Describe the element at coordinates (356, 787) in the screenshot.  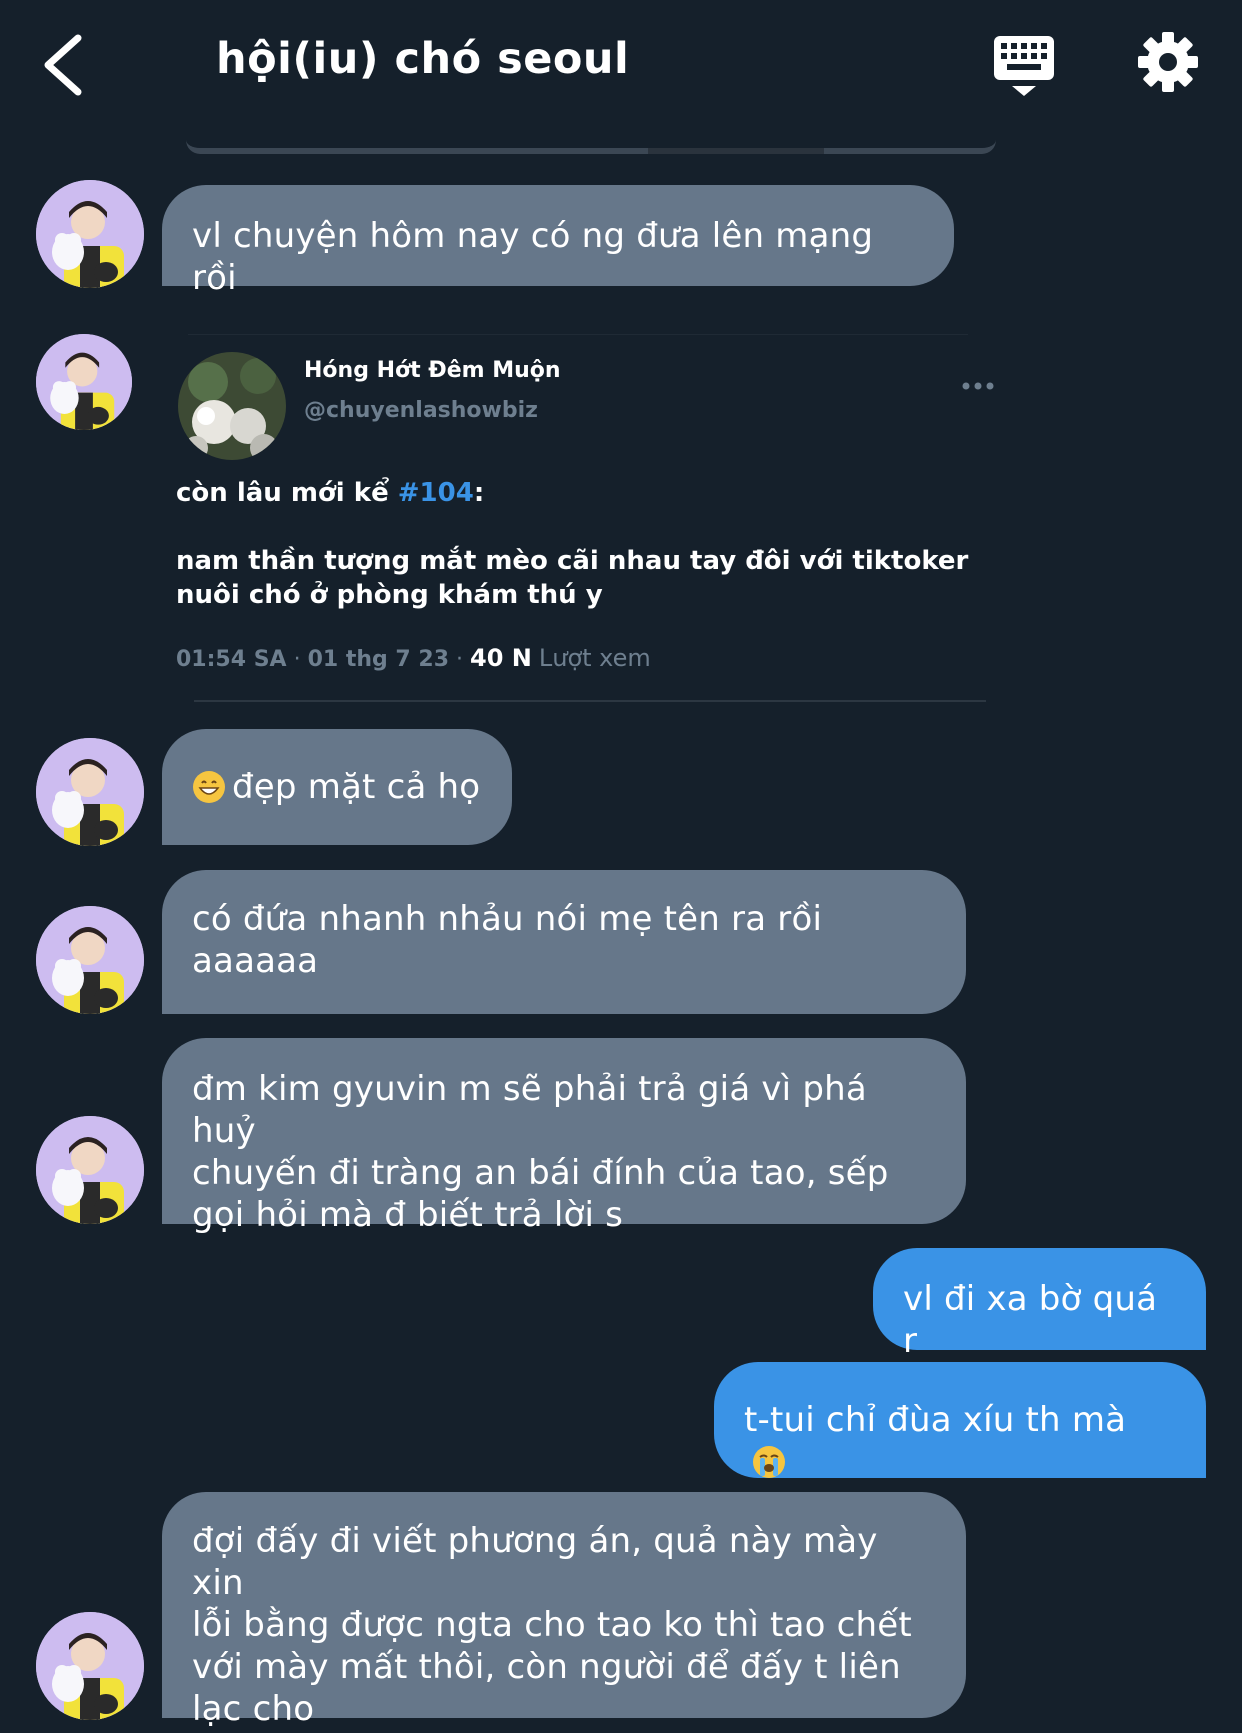
I see `message-text: đẹp mặt cả họ` at that location.